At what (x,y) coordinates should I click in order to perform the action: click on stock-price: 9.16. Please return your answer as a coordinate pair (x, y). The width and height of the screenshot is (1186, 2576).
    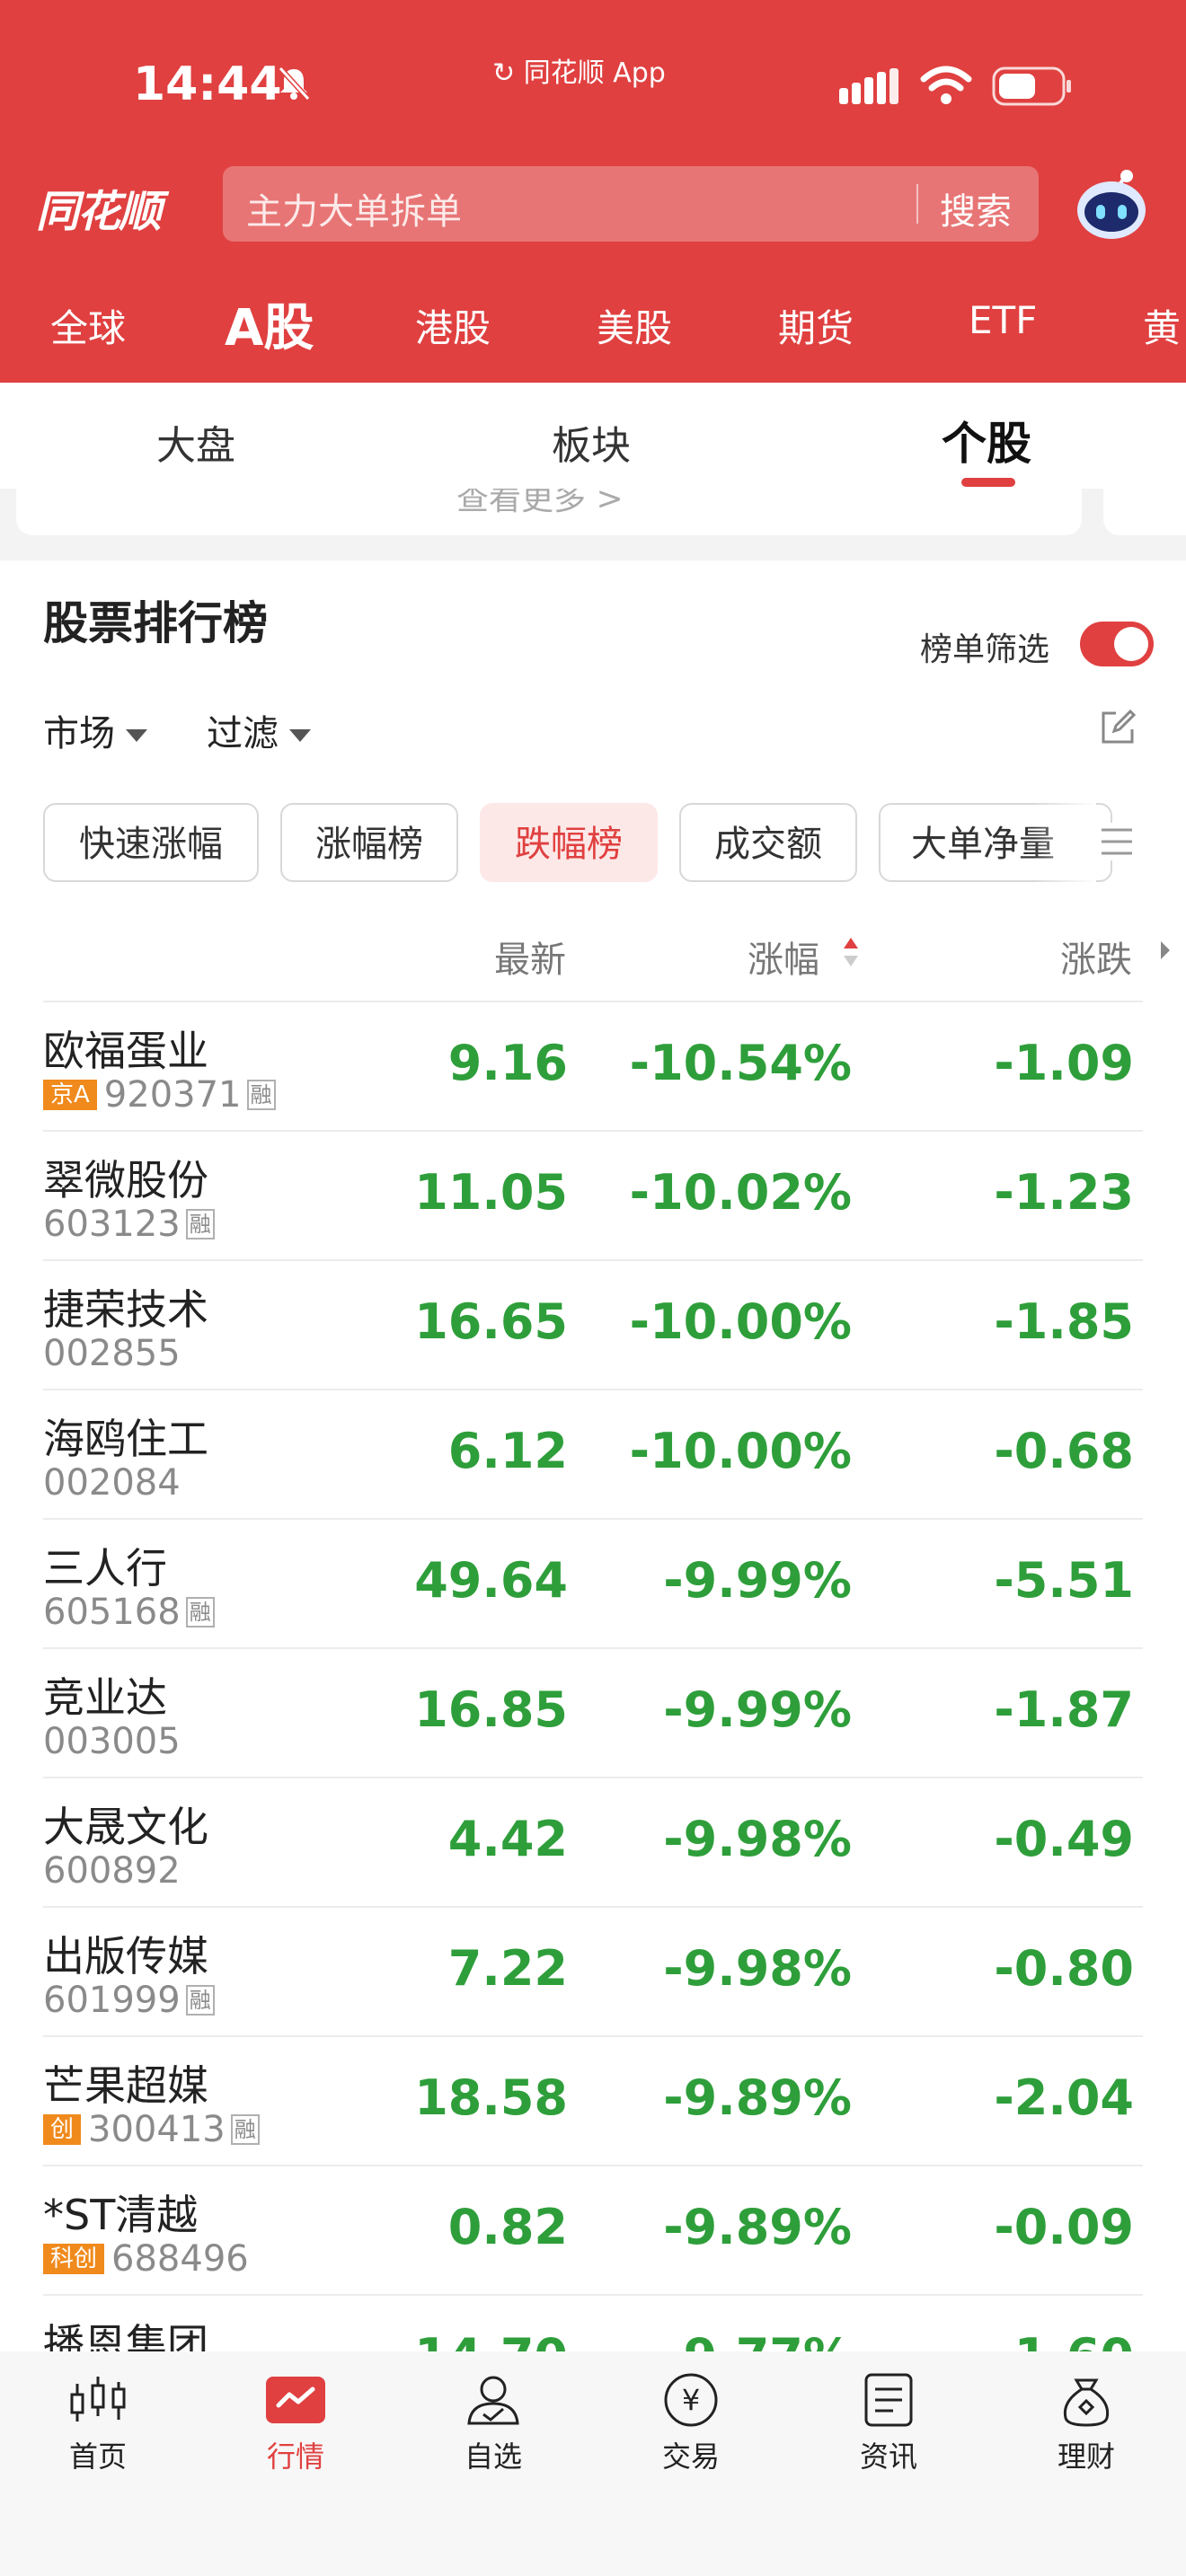
    Looking at the image, I should click on (508, 1063).